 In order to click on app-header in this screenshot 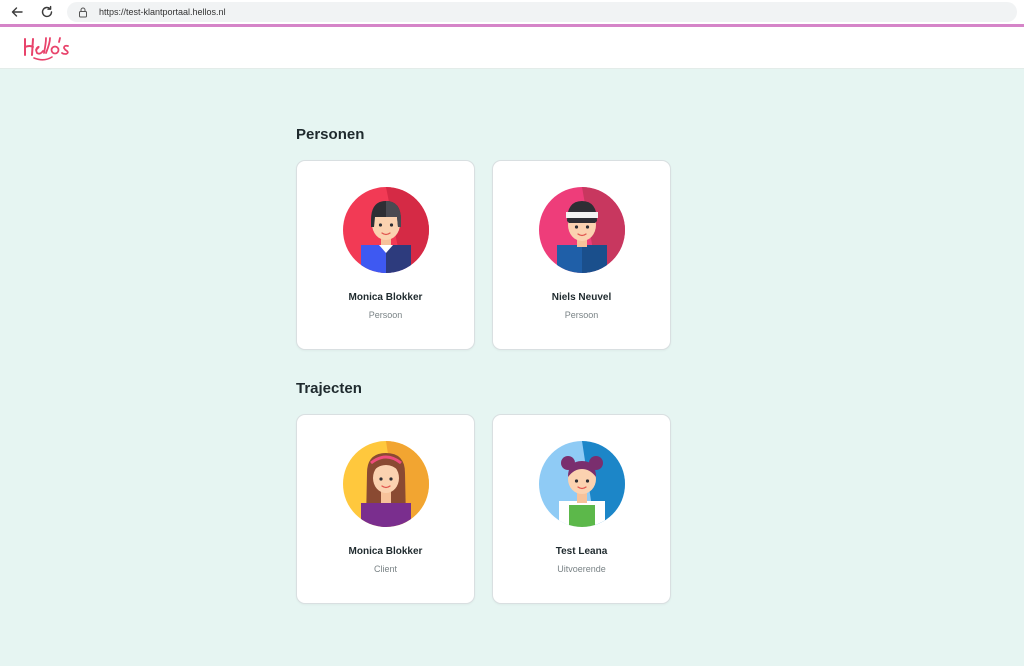, I will do `click(512, 48)`.